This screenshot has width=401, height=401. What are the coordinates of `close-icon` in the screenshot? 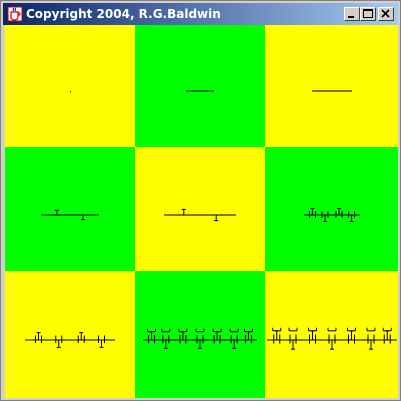 It's located at (385, 13).